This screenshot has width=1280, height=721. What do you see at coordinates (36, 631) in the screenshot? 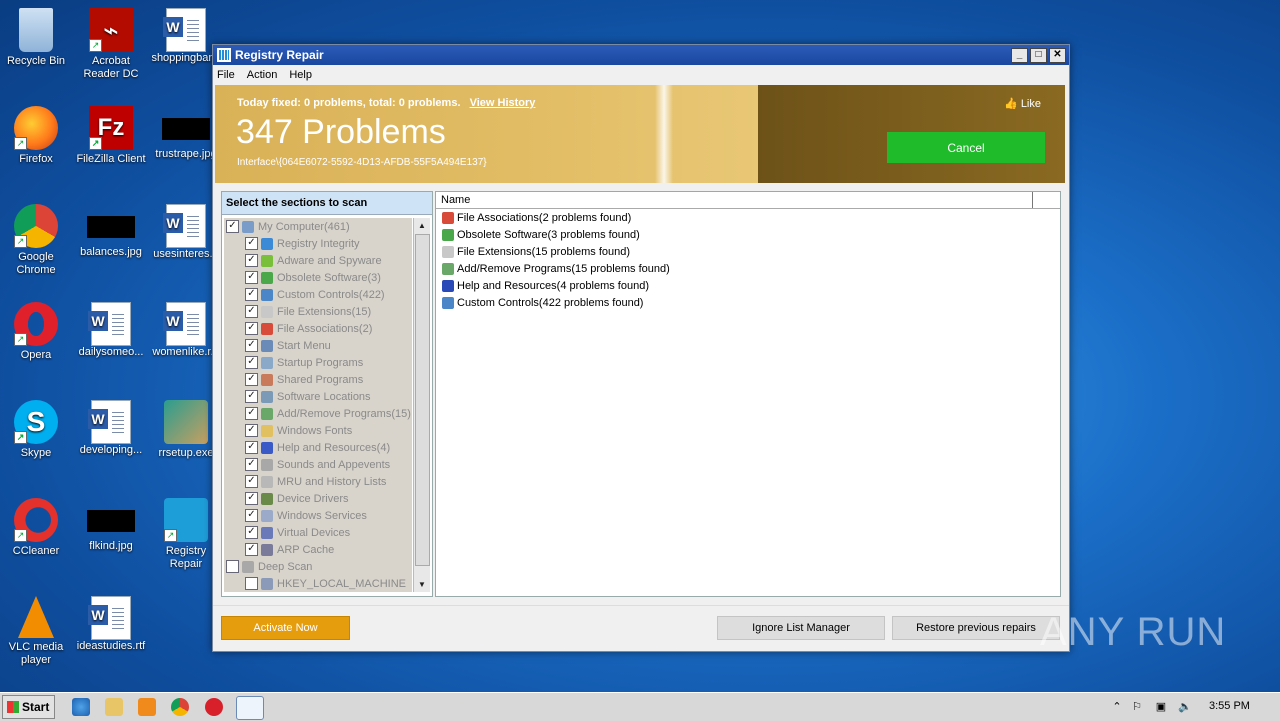
I see `desktop-icon-vlc: VLC media player` at bounding box center [36, 631].